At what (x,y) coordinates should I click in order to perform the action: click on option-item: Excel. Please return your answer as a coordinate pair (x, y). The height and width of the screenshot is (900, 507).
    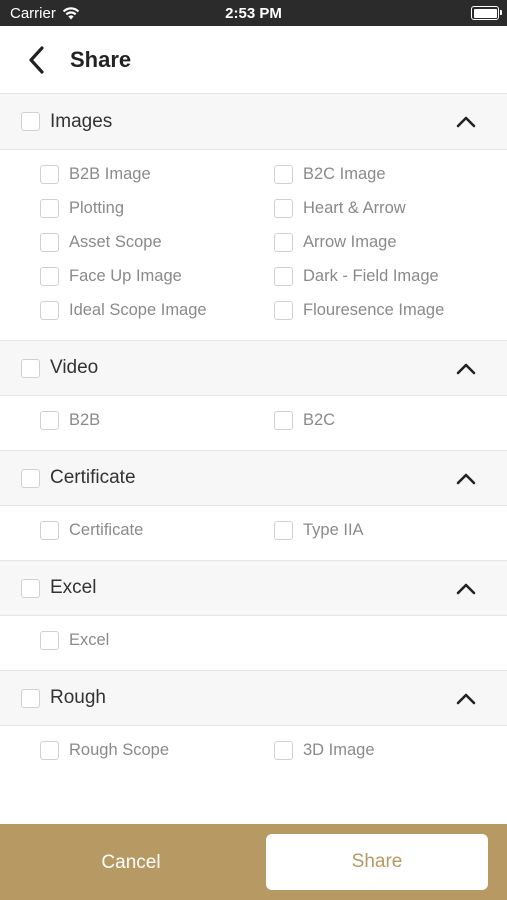
    Looking at the image, I should click on (157, 640).